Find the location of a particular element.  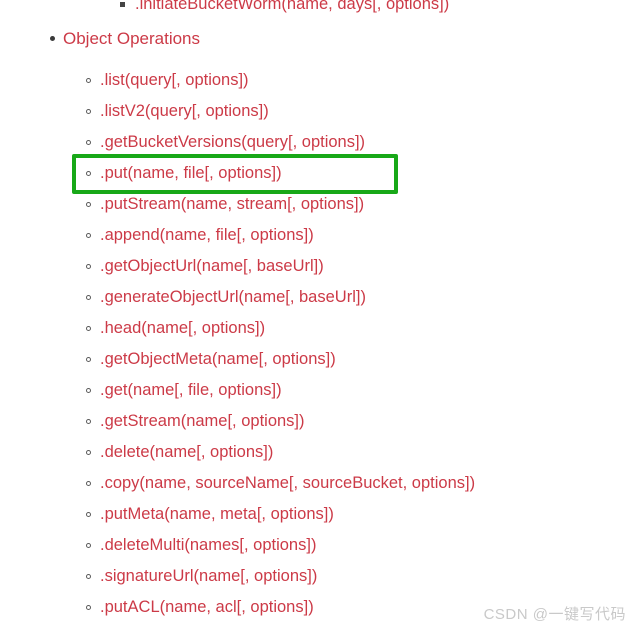

method-link: .head(name[, options]) is located at coordinates (182, 328).